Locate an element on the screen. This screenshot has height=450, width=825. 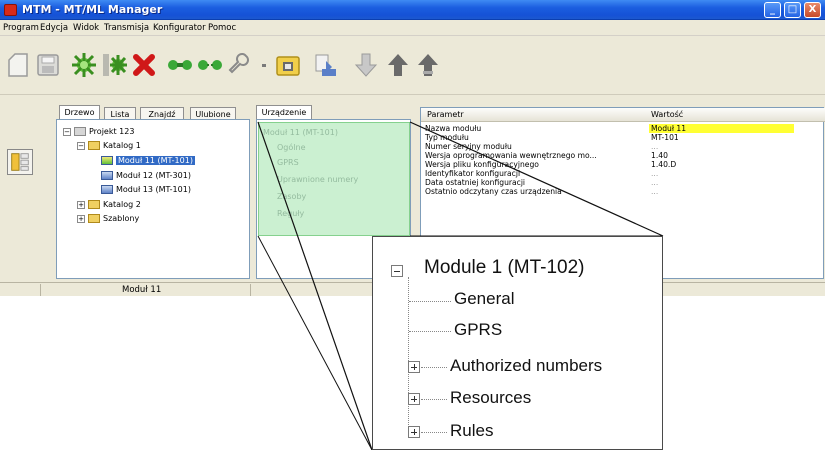
panel-toggle-button is located at coordinates (20, 162).